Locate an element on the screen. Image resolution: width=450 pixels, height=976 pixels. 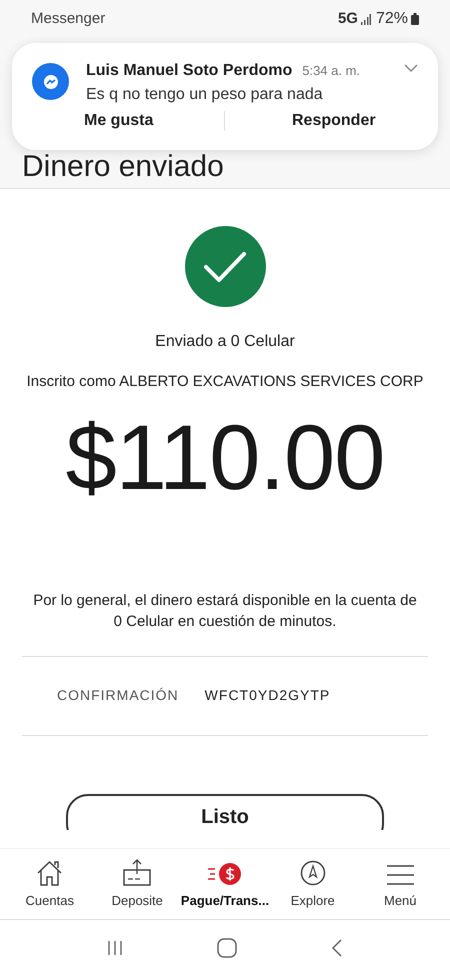
network-label: 5G is located at coordinates (348, 18).